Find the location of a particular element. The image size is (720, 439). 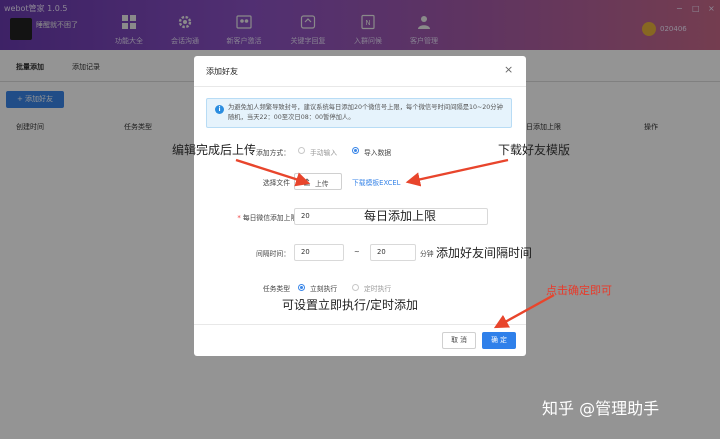

arrow-to-template is located at coordinates (457, 172).